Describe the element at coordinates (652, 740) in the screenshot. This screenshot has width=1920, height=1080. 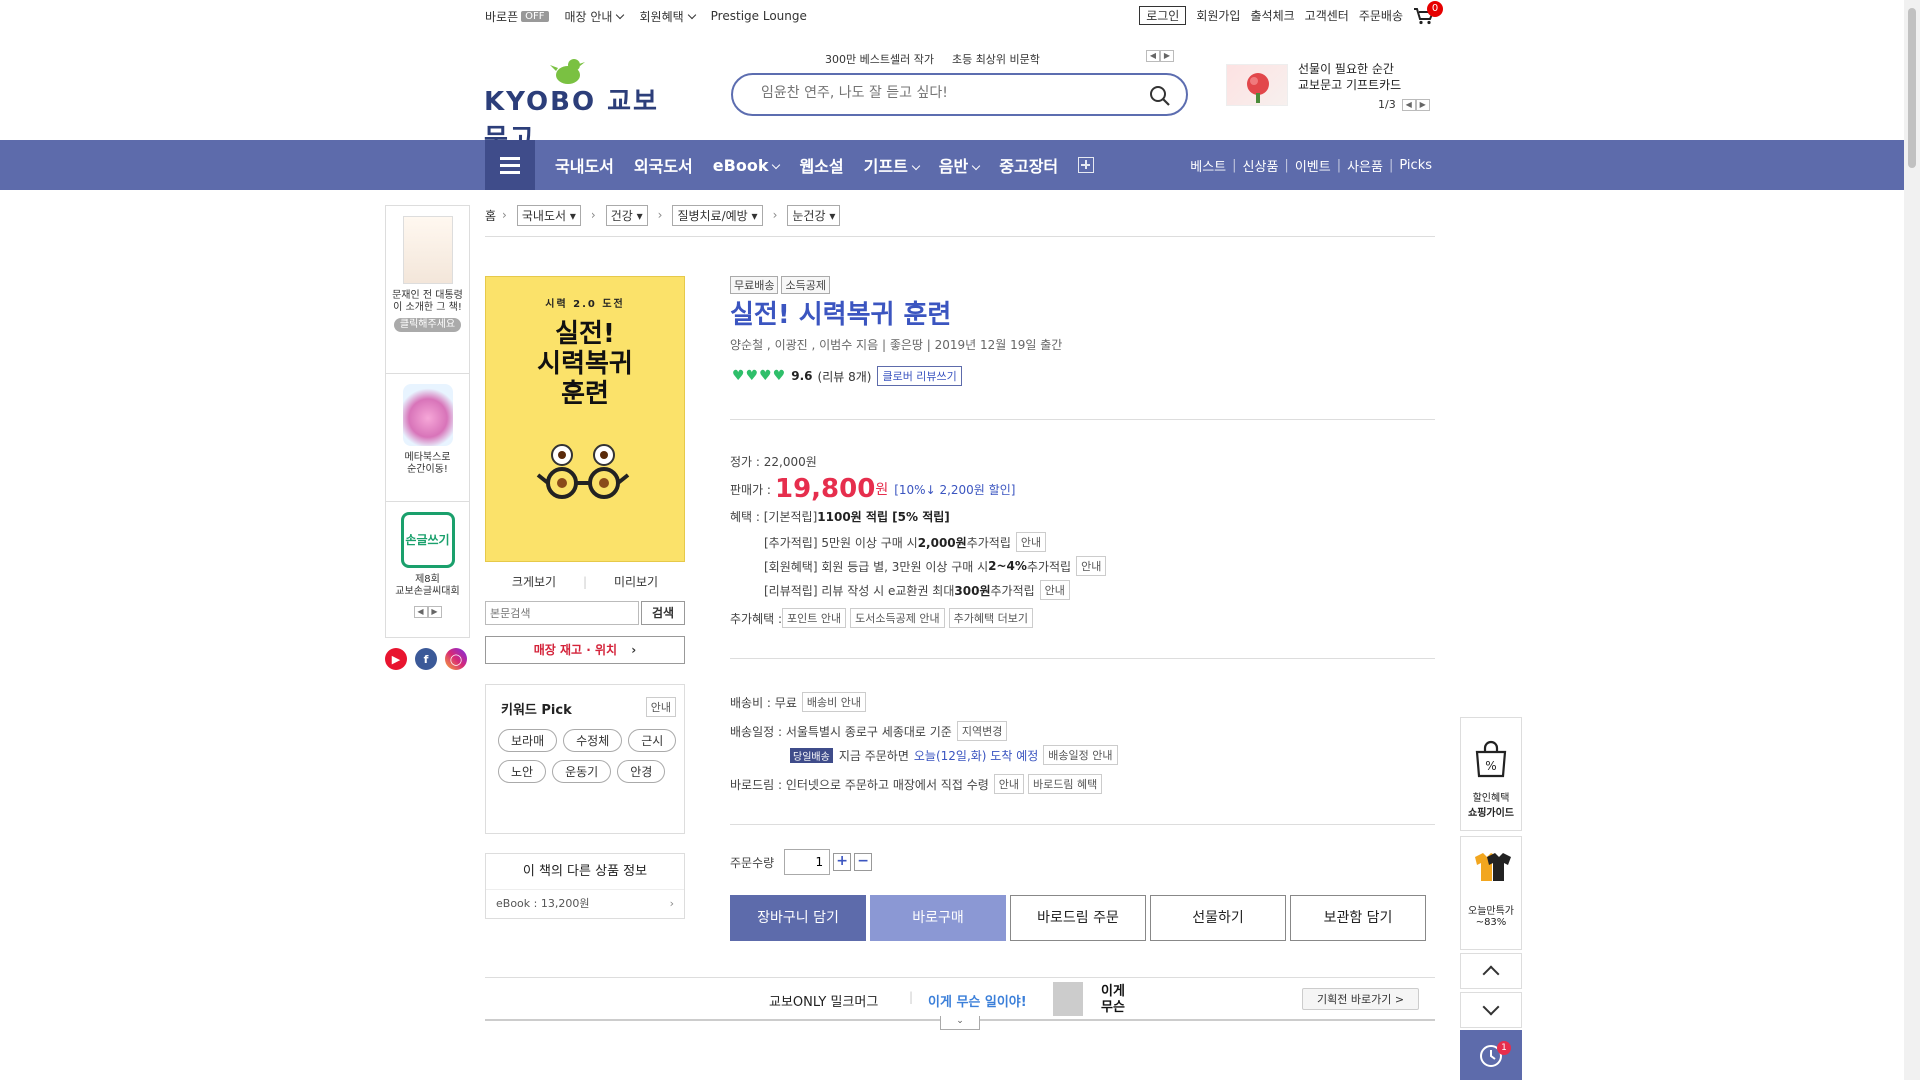
I see `keyword-chip: 근시` at that location.